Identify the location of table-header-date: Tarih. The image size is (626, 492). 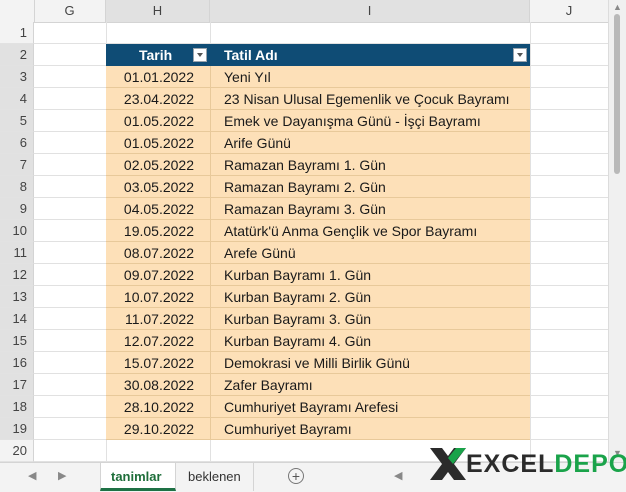
(158, 55).